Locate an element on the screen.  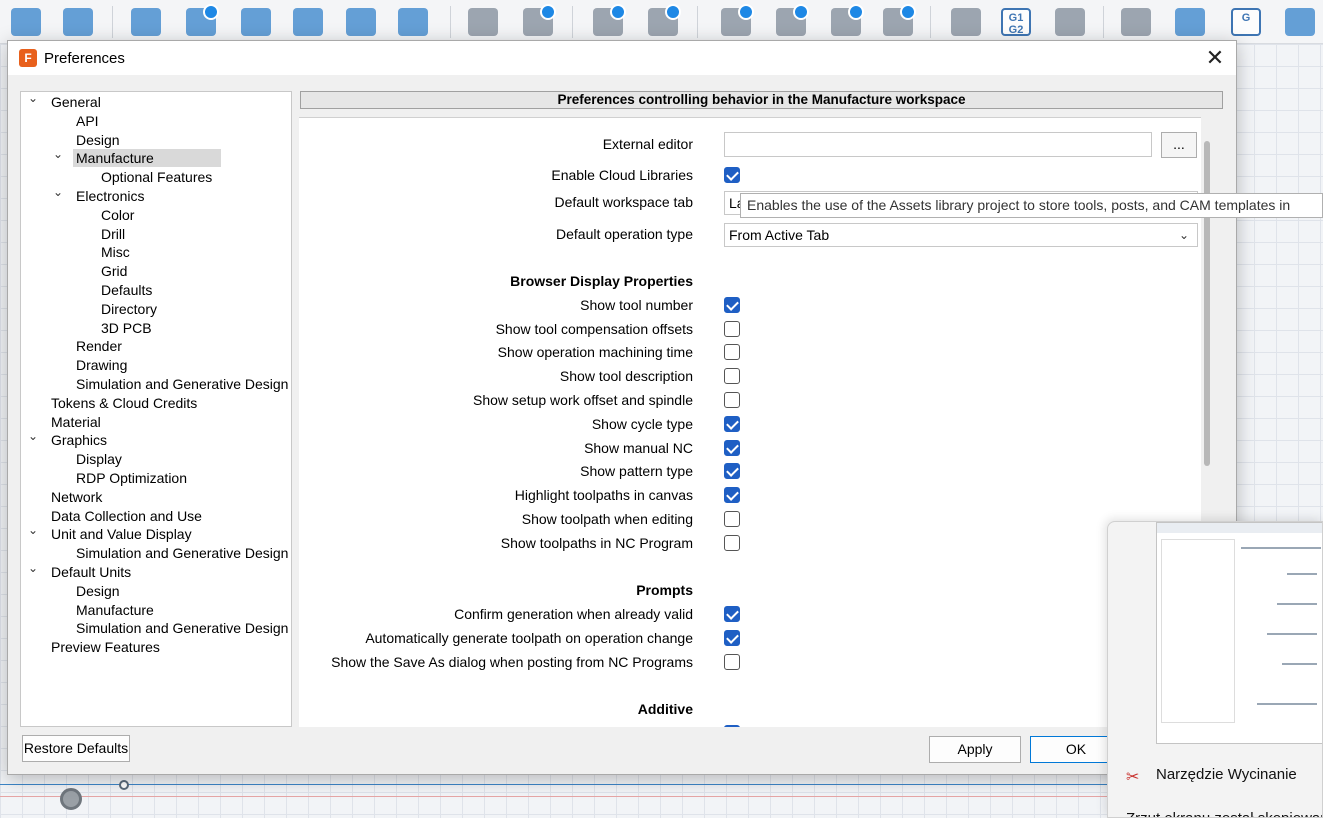
pattern-icon is located at coordinates (898, 22).